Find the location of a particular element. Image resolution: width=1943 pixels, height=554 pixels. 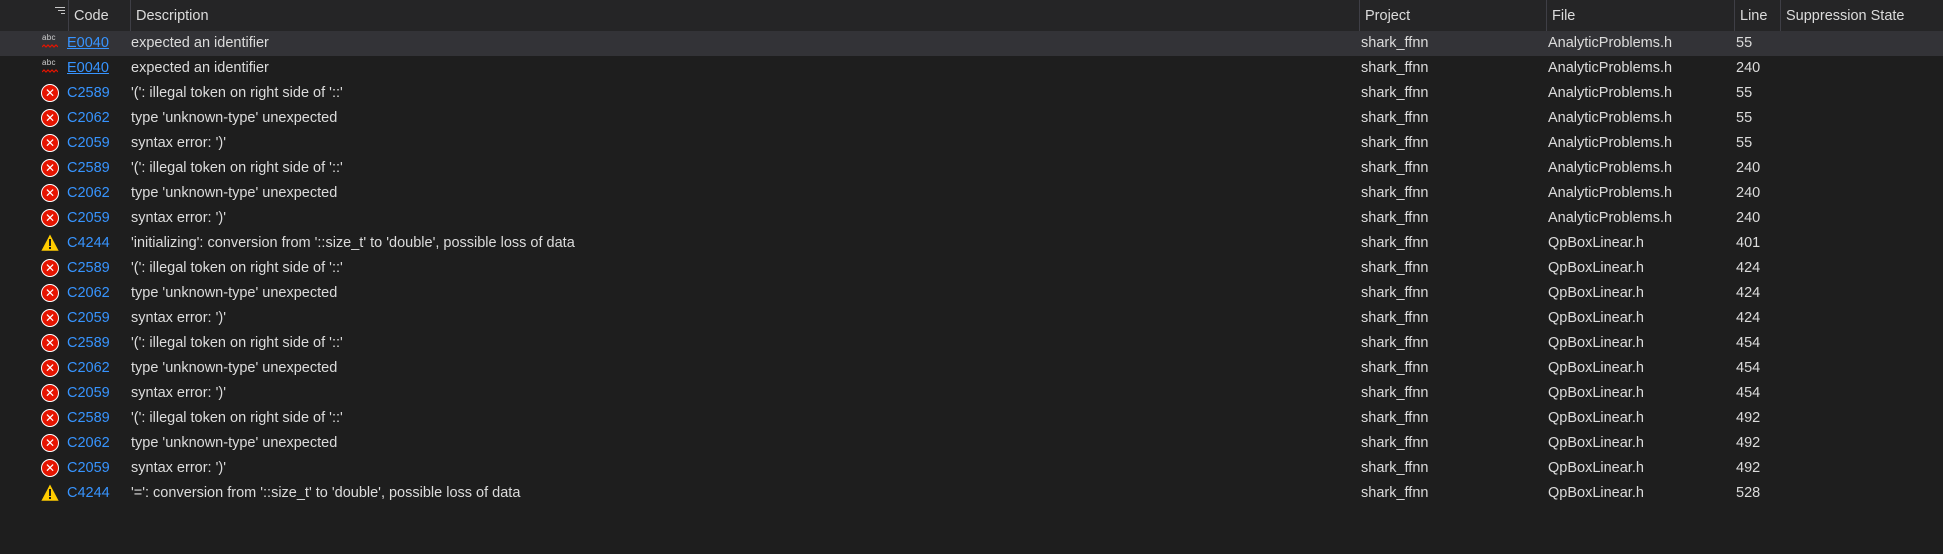

error-description: '(': illegal token on right side of '::' is located at coordinates (237, 168).